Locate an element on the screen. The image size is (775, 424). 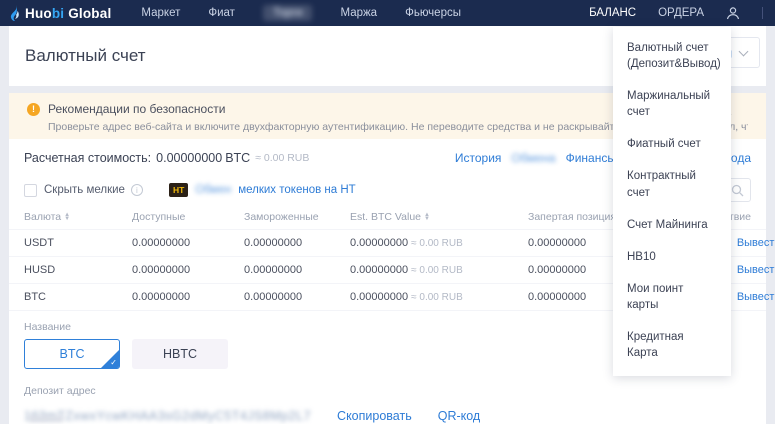
tab-hbtc-label: HBTC is located at coordinates (180, 354).